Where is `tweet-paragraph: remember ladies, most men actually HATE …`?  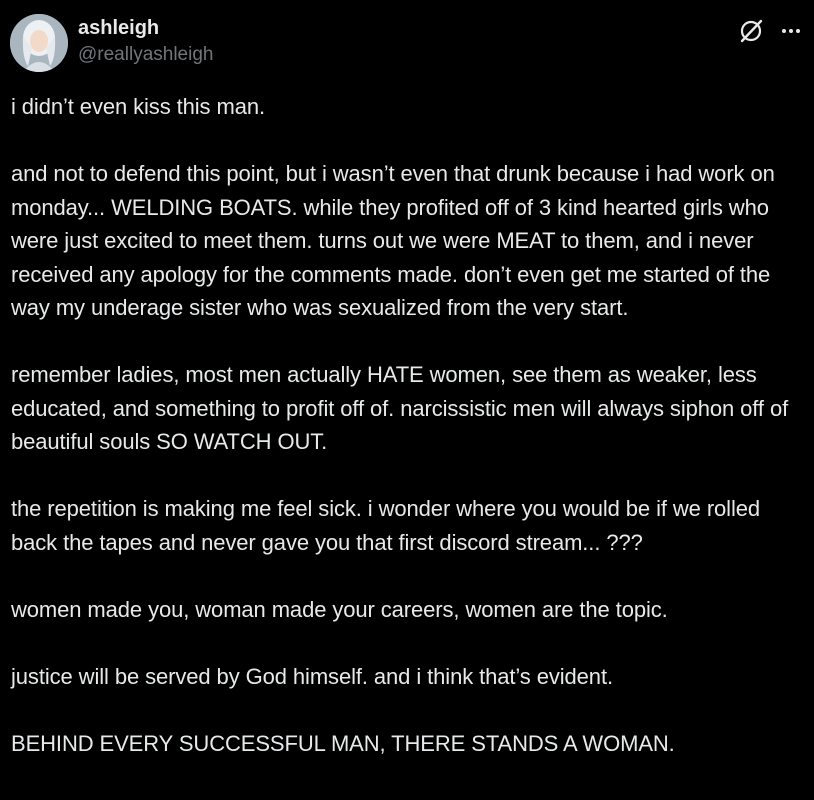 tweet-paragraph: remember ladies, most men actually HATE … is located at coordinates (400, 408).